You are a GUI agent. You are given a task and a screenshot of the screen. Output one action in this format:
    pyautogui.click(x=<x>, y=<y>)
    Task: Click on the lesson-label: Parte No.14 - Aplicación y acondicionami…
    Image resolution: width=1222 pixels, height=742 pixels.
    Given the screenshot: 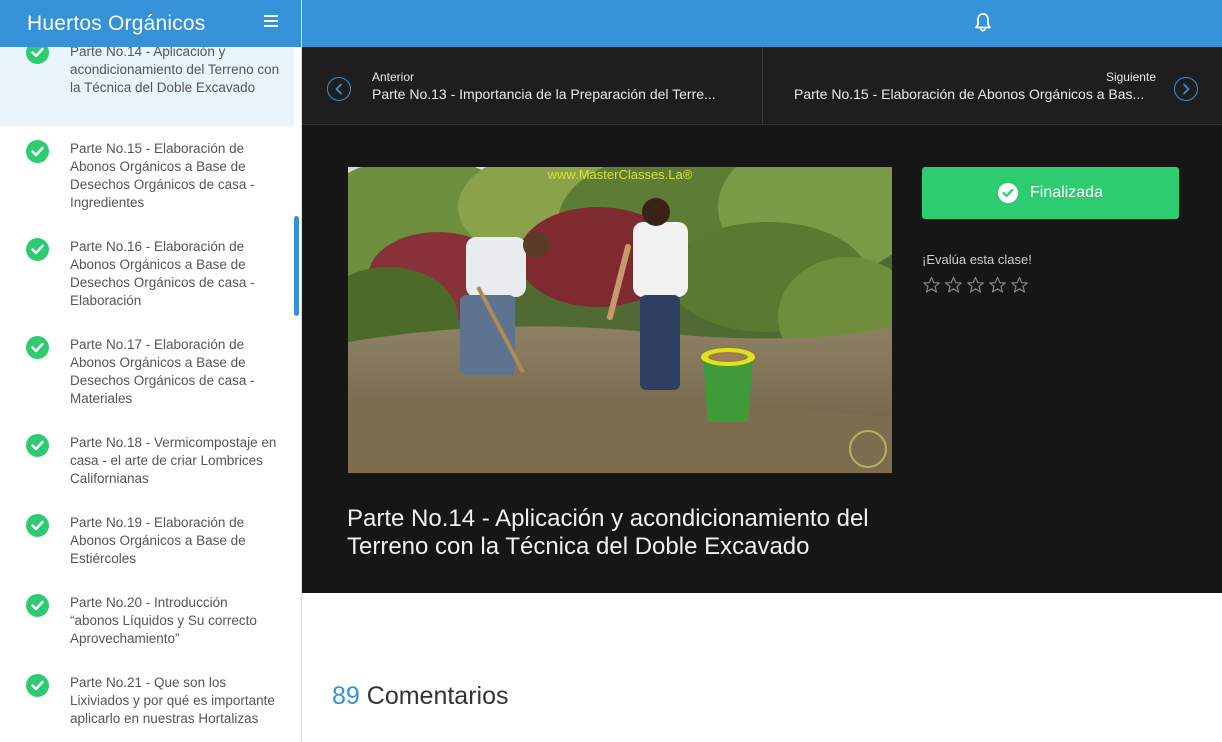 What is the action you would take?
    pyautogui.click(x=175, y=71)
    